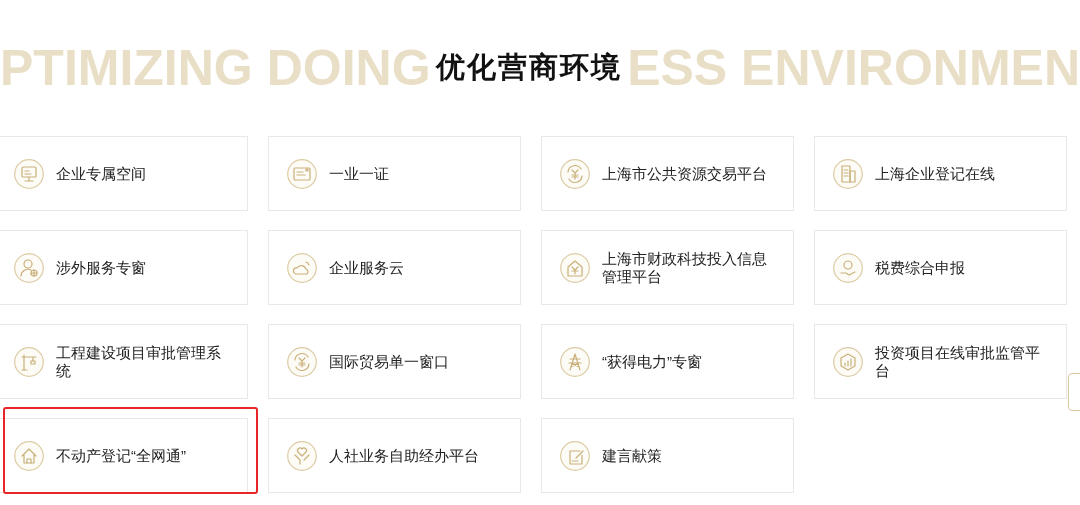 This screenshot has height=505, width=1080. I want to click on service-card: 工程建设项目审批管理系统, so click(124, 361).